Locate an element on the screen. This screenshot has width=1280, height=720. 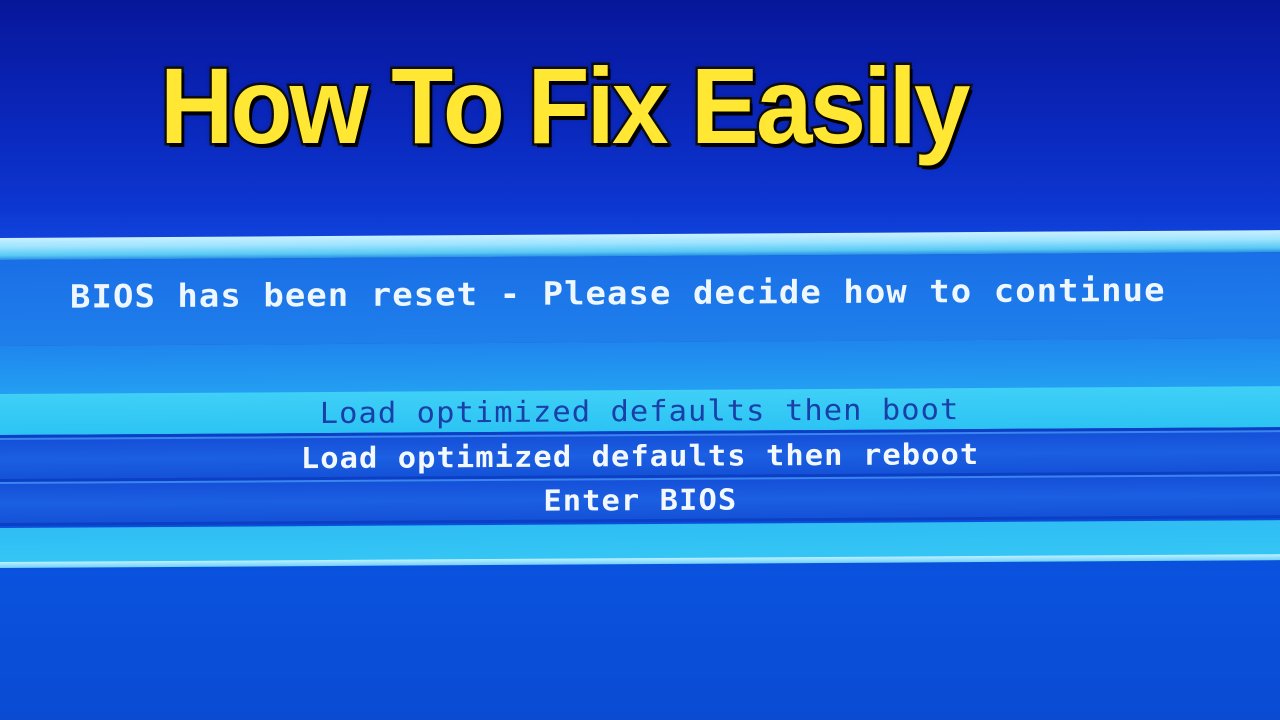
option-enter-bios: Enter BIOS is located at coordinates (640, 500).